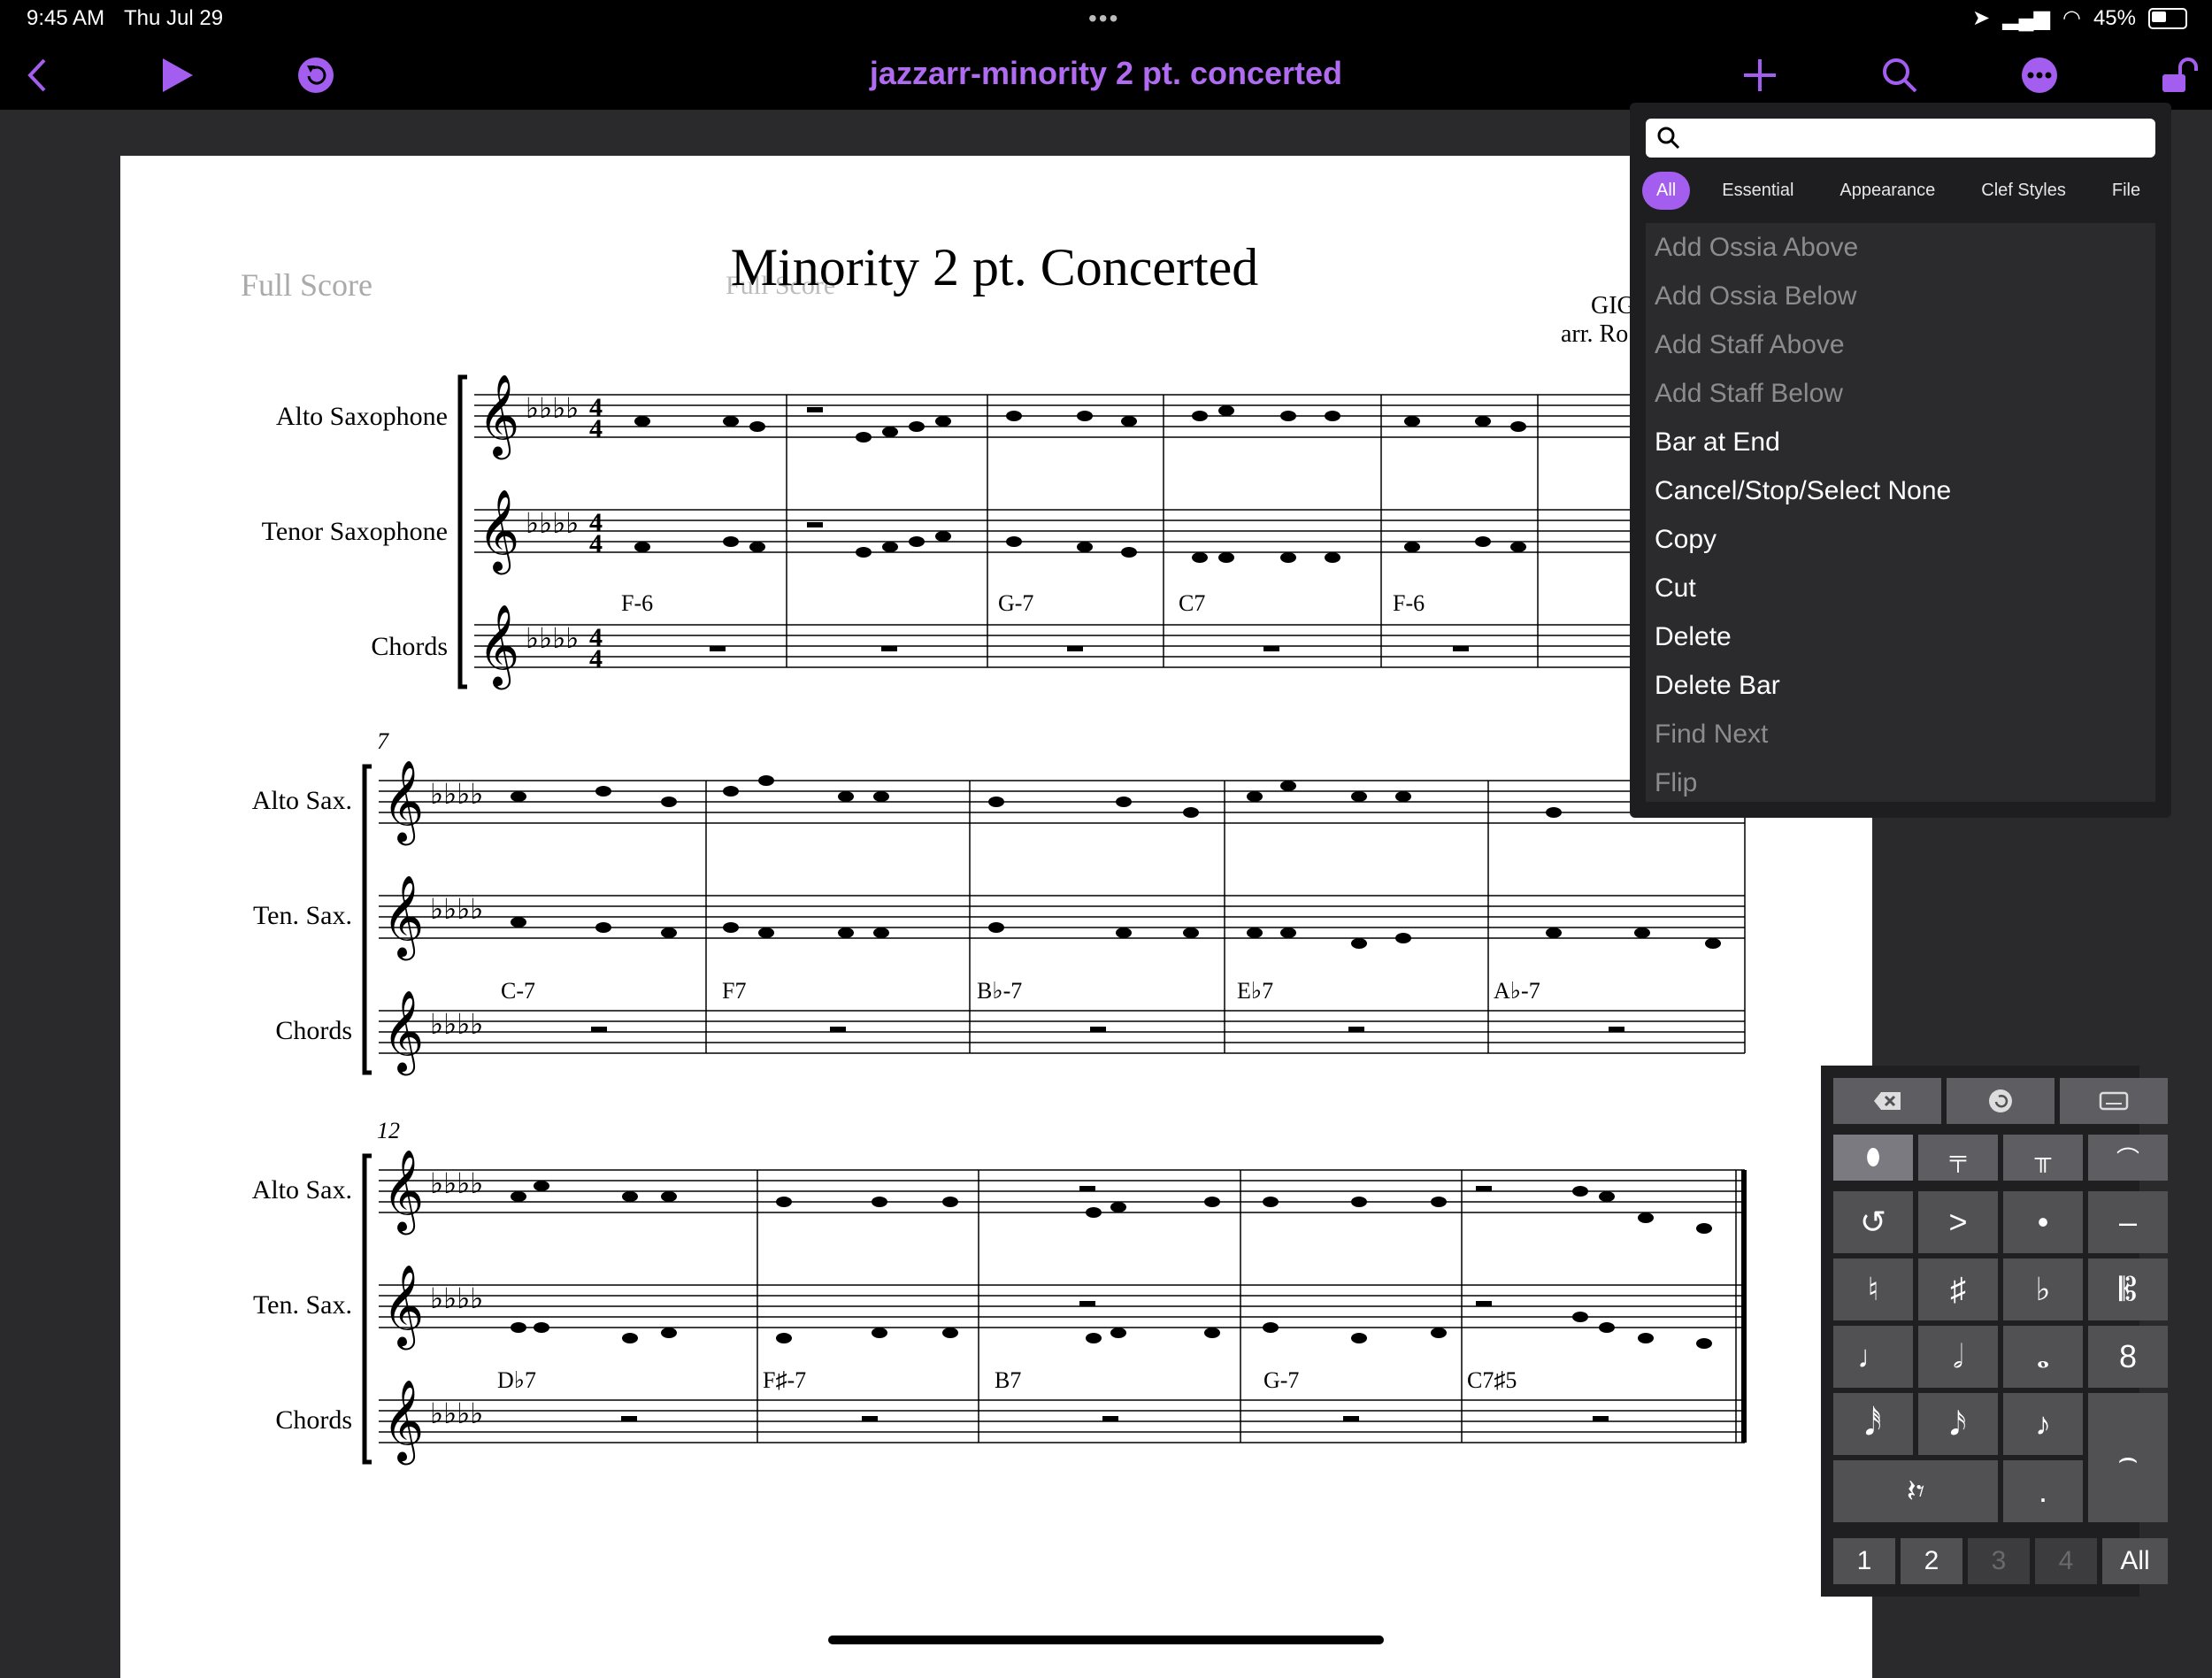 This screenshot has width=2212, height=1678. I want to click on tie-icon: ⌢, so click(2128, 1456).